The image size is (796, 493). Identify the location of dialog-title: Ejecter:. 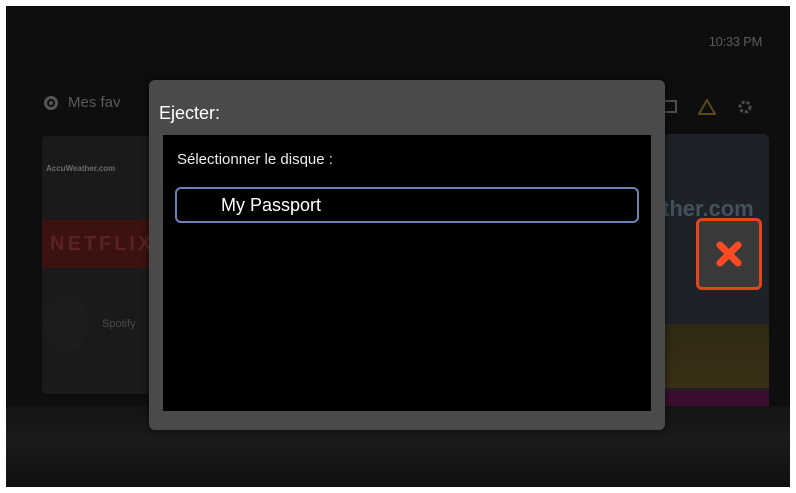
(190, 113).